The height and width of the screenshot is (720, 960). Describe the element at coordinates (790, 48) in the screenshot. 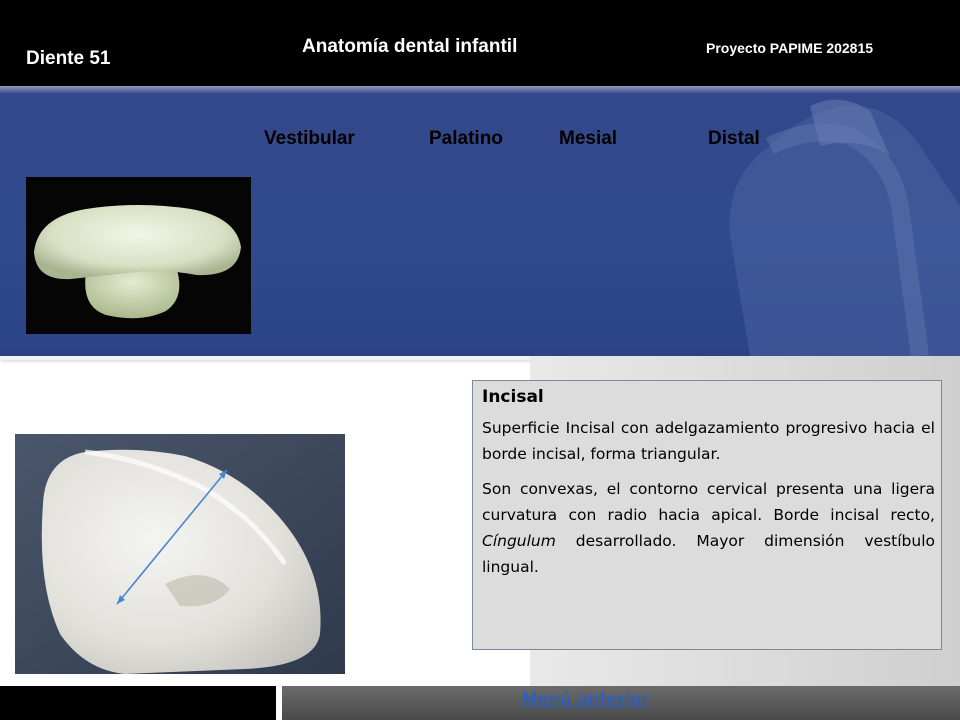

I see `project-label: Proyecto PAPIME 202815` at that location.